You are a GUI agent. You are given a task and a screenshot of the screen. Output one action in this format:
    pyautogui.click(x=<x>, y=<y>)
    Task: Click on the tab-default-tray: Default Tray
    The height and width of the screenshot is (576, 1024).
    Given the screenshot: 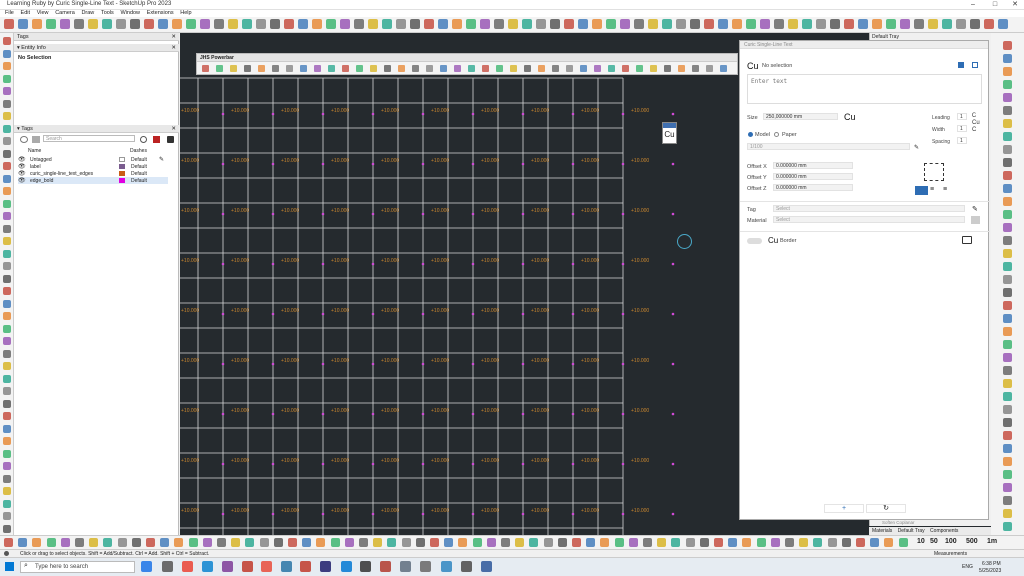 What is the action you would take?
    pyautogui.click(x=911, y=531)
    